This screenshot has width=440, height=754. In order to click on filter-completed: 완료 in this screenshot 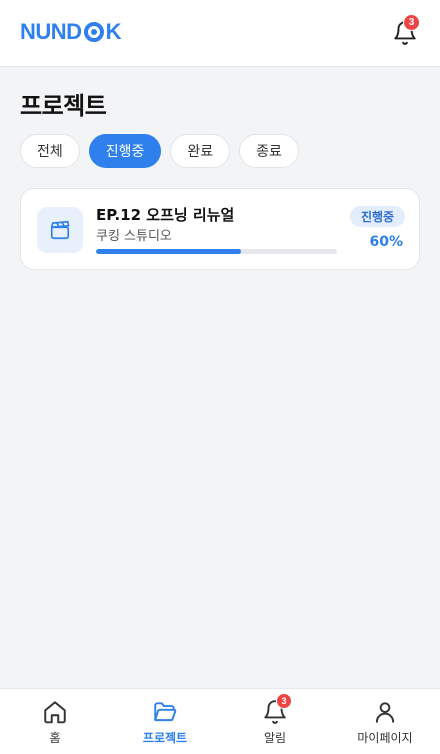, I will do `click(200, 151)`.